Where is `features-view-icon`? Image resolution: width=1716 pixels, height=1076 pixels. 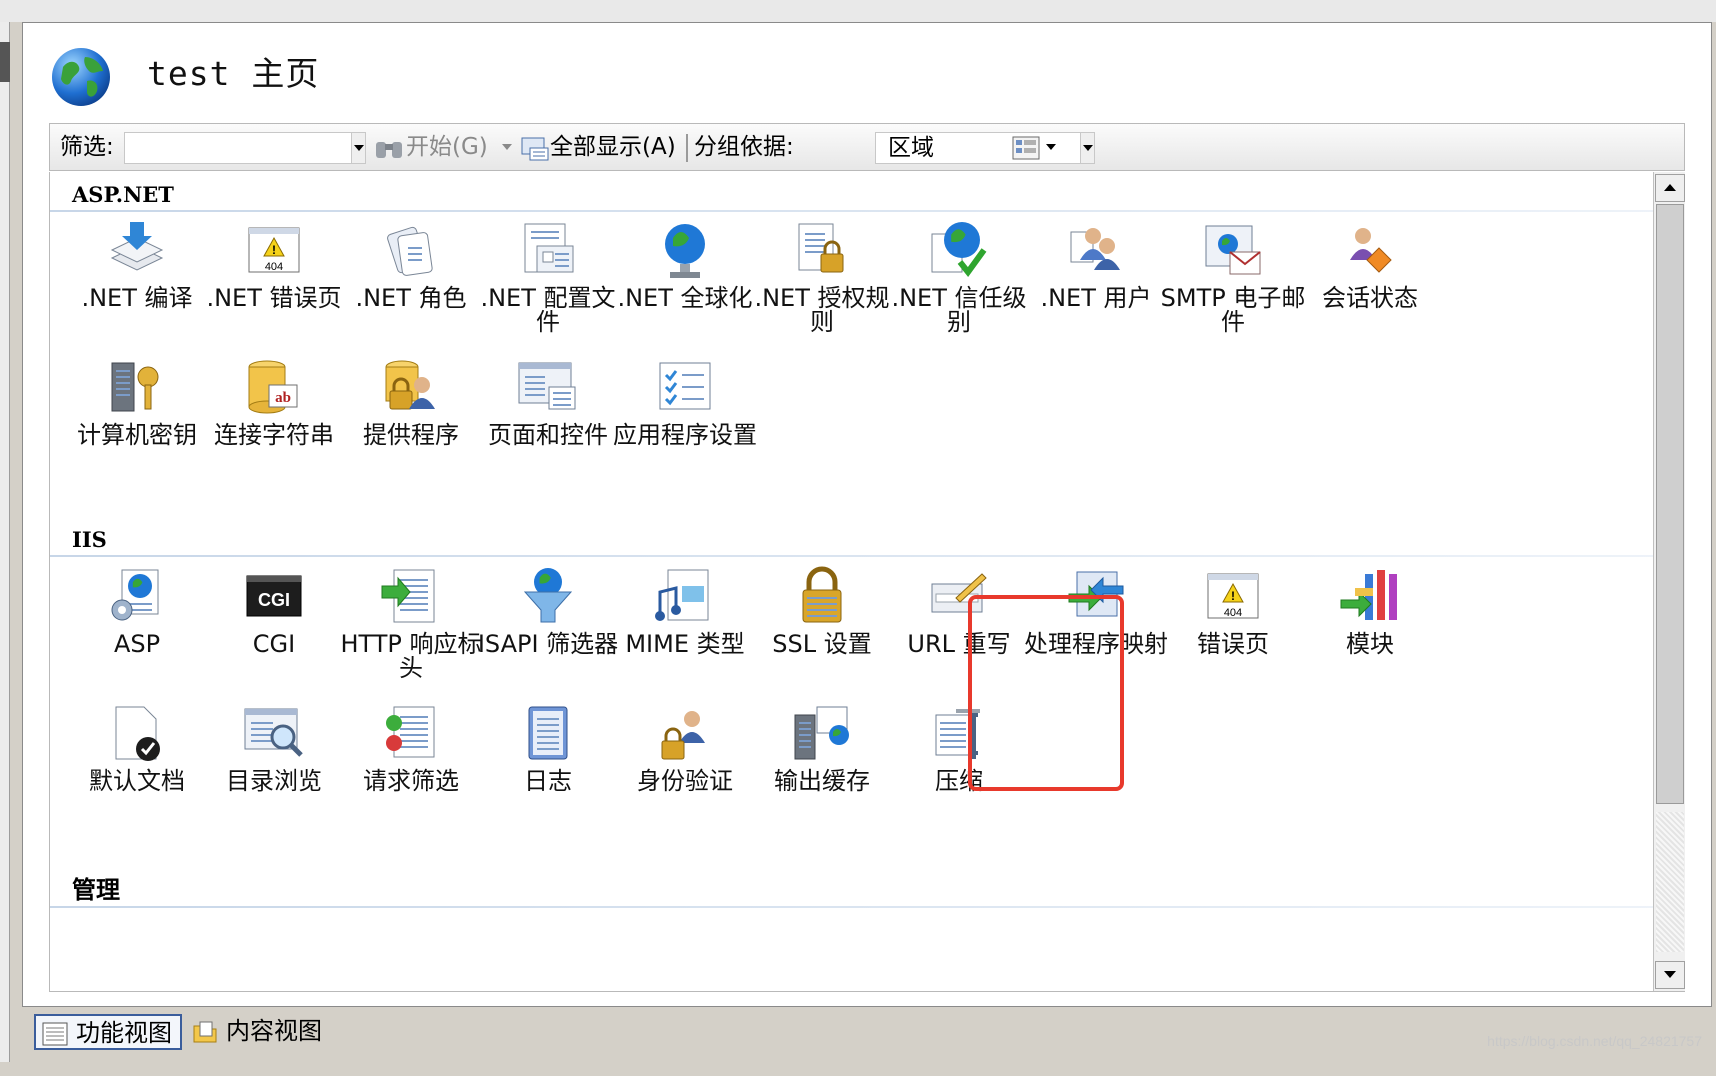 features-view-icon is located at coordinates (55, 1034).